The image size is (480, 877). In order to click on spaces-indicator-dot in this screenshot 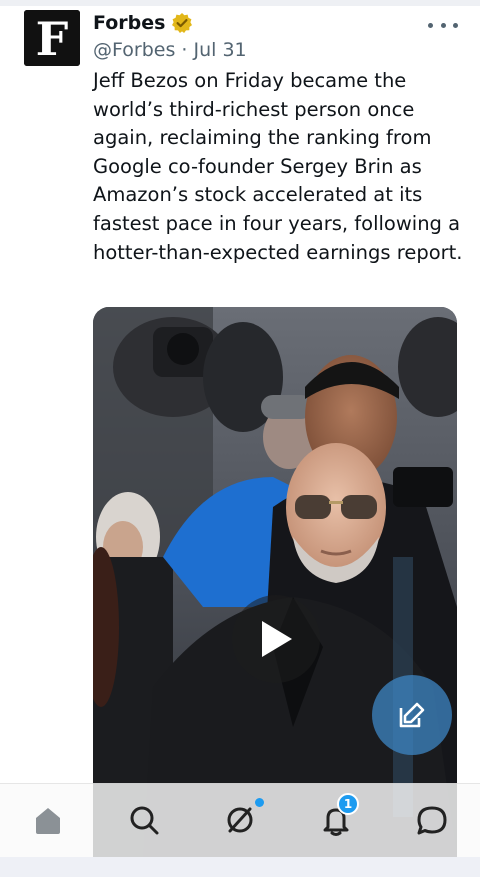, I will do `click(259, 802)`.